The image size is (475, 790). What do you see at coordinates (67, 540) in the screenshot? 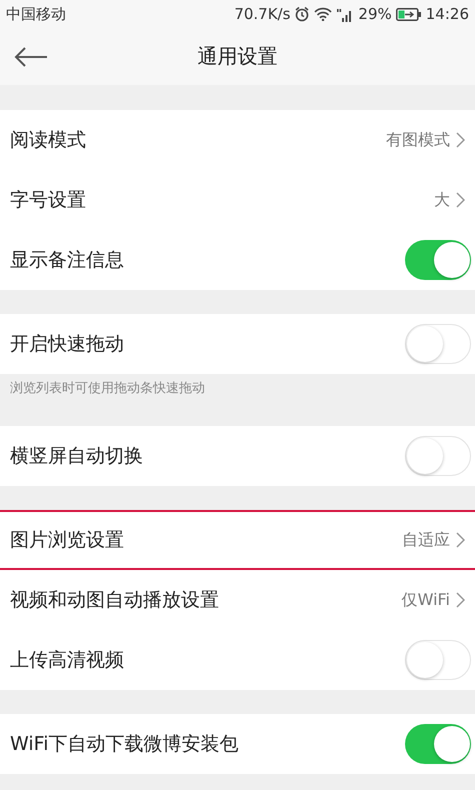
I see `setting-label: 图片浏览设置` at bounding box center [67, 540].